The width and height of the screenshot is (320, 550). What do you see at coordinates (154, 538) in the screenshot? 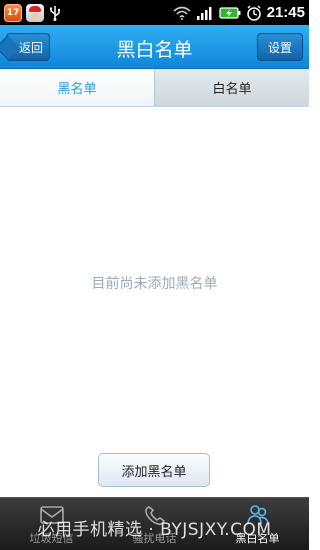
I see `nav-label-harass-calls: 骚扰电话` at bounding box center [154, 538].